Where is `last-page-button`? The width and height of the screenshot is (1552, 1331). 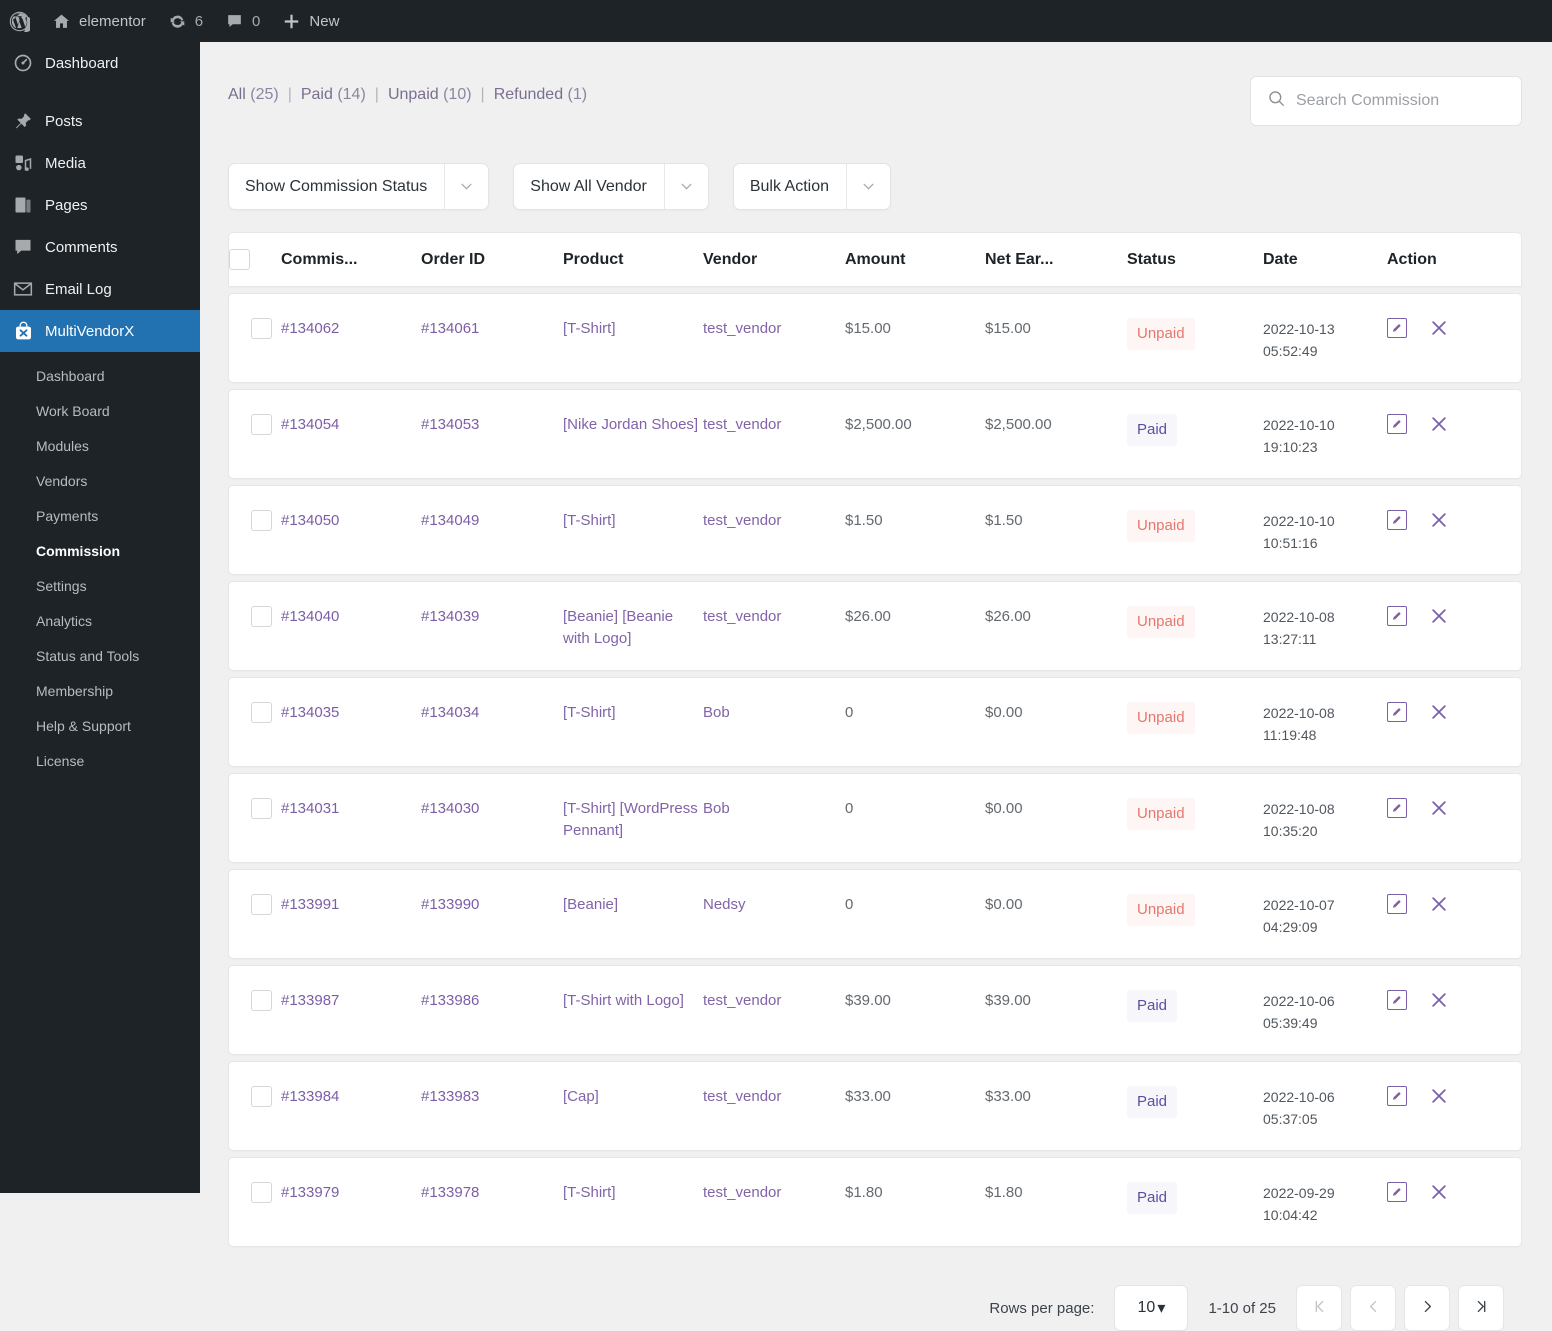 last-page-button is located at coordinates (1481, 1308).